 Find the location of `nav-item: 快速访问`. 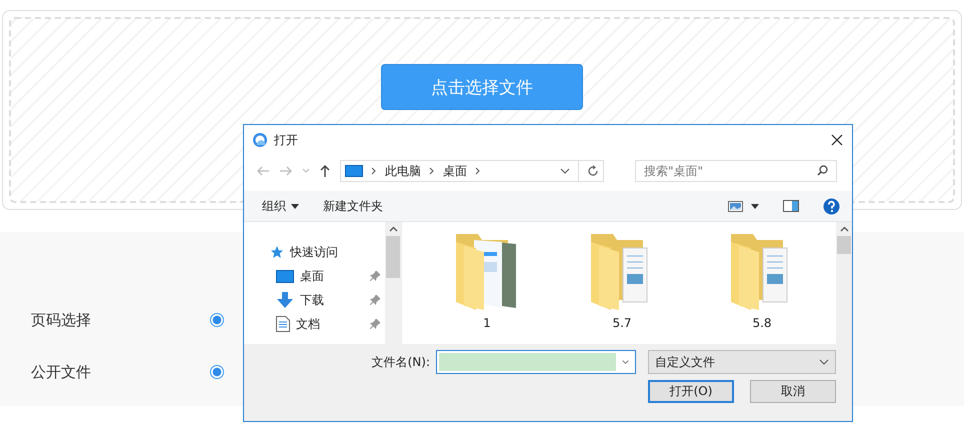

nav-item: 快速访问 is located at coordinates (314, 252).